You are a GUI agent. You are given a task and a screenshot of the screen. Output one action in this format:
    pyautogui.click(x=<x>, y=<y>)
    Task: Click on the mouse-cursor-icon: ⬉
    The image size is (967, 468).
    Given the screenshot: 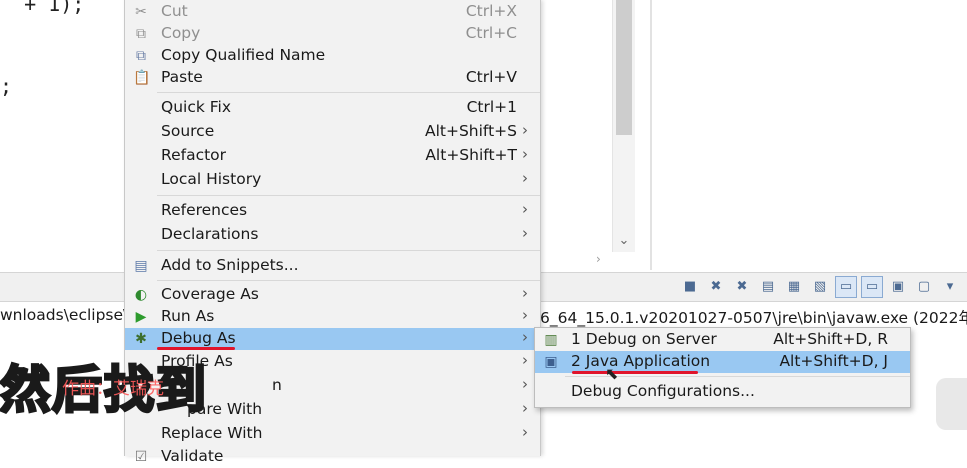 What is the action you would take?
    pyautogui.click(x=612, y=373)
    